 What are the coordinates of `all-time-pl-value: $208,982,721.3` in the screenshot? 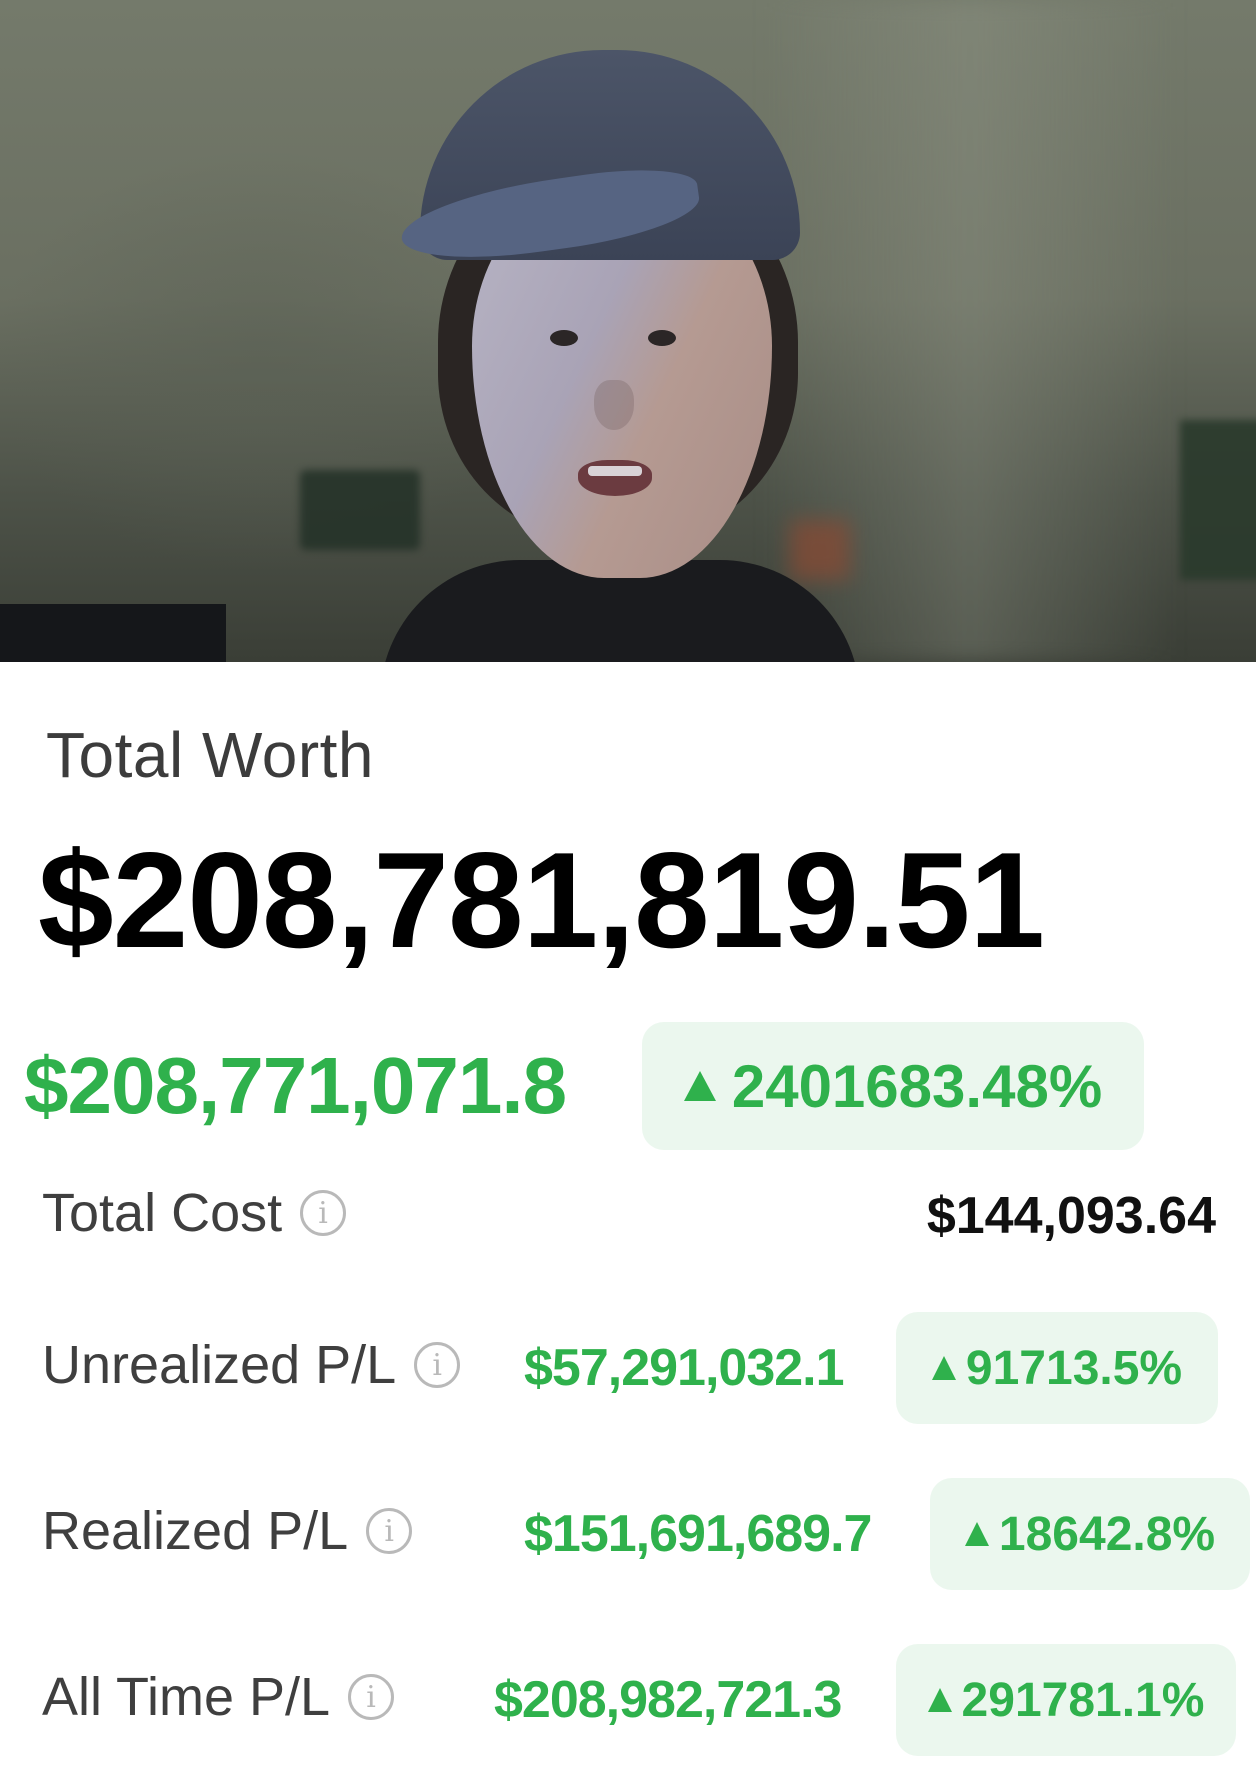 It's located at (668, 1700).